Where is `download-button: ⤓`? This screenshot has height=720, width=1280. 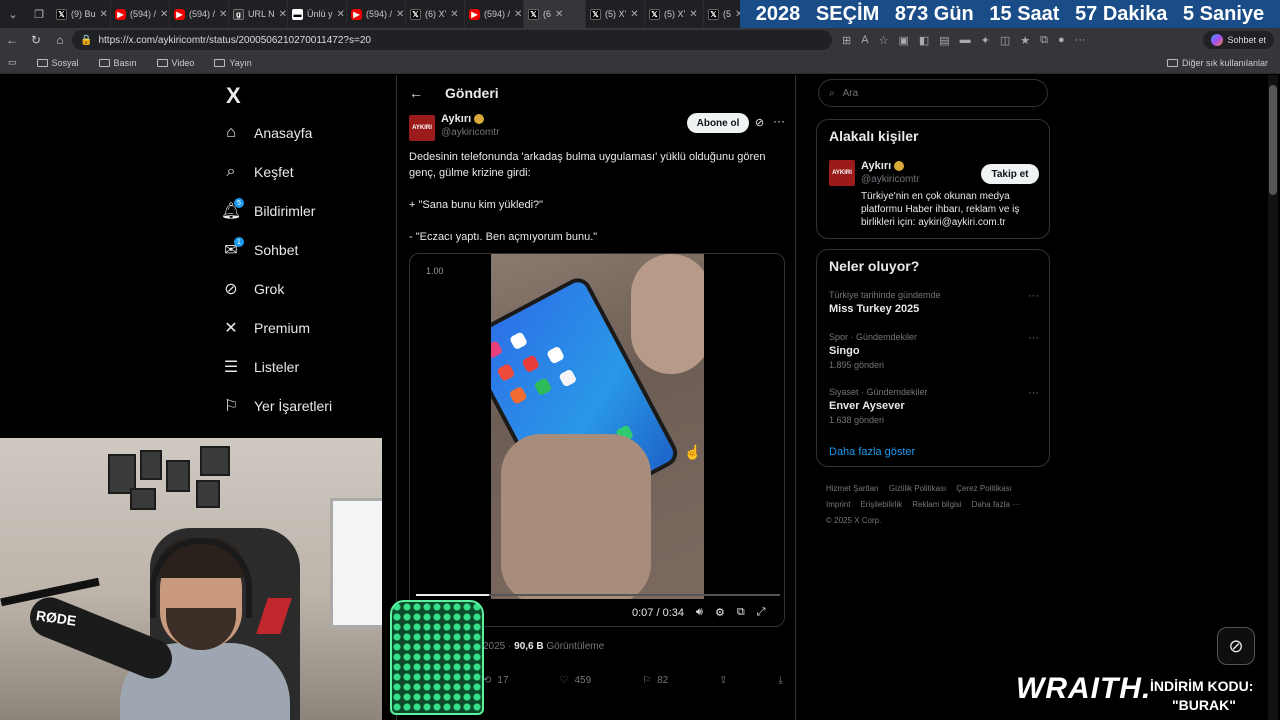 download-button: ⤓ is located at coordinates (781, 680).